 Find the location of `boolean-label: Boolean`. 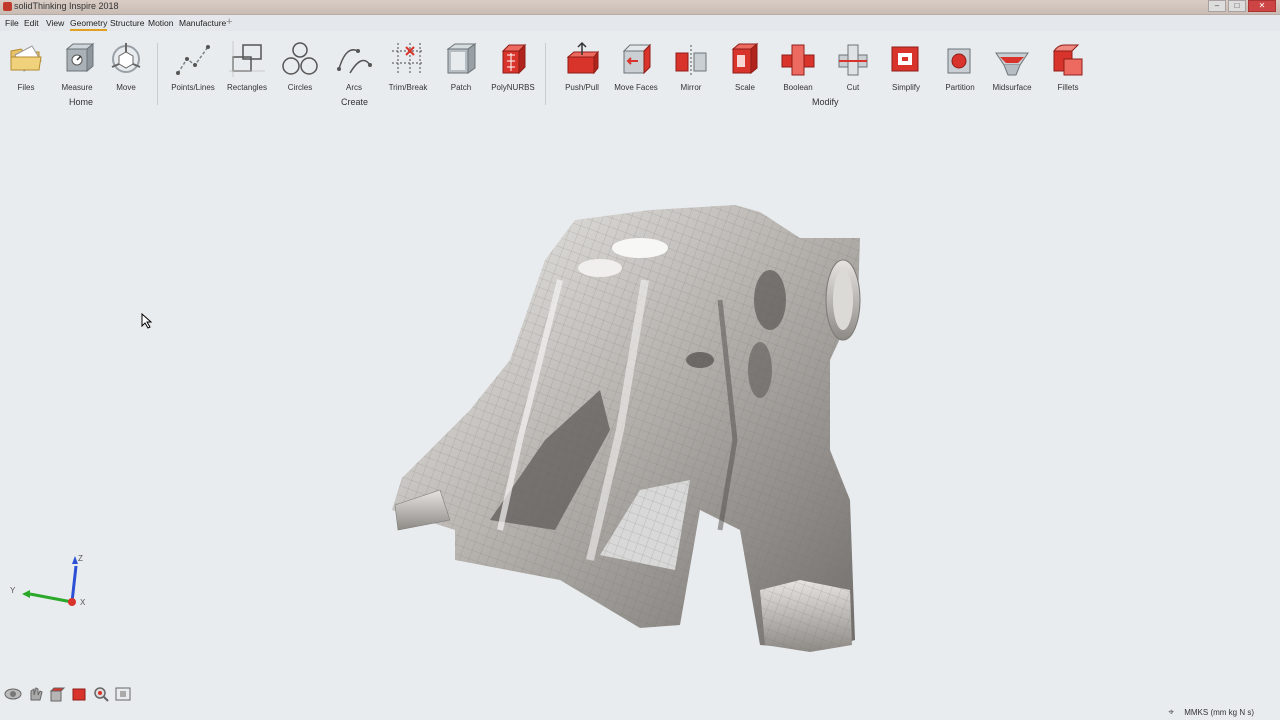

boolean-label: Boolean is located at coordinates (798, 87).